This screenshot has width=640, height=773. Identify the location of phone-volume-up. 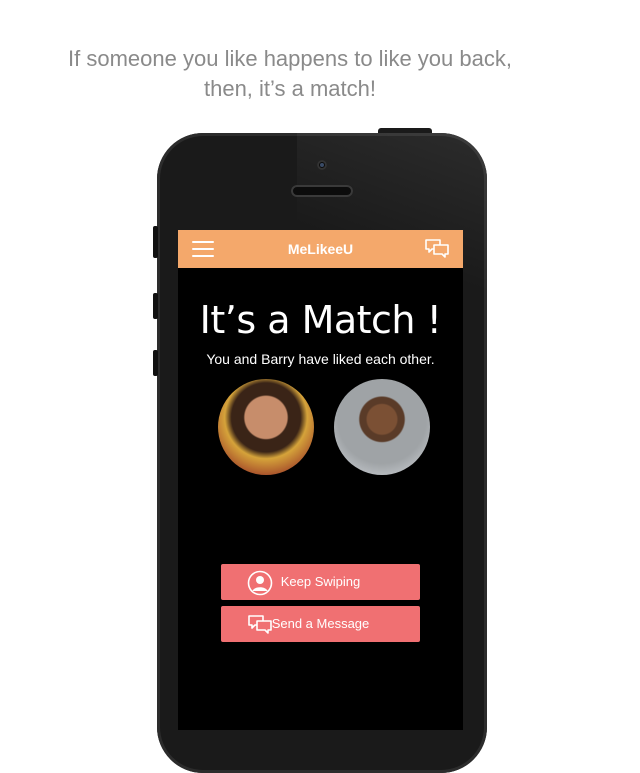
(155, 306).